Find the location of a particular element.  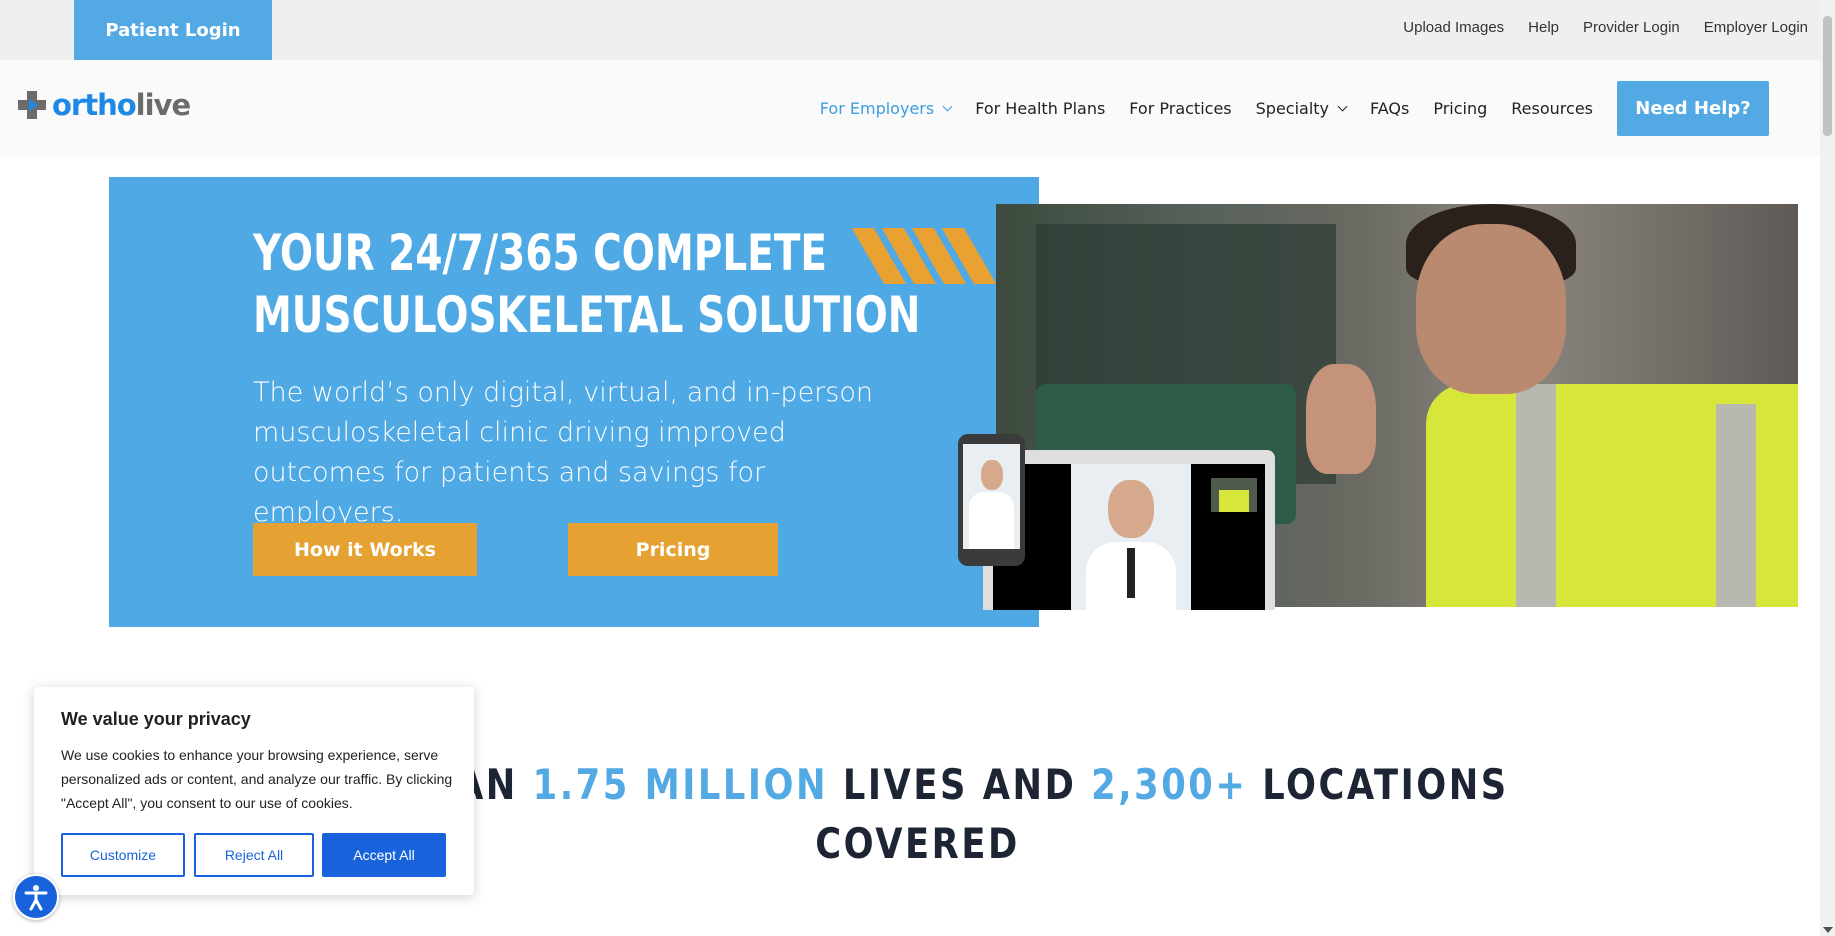

upload-images-link: Upload Images is located at coordinates (1453, 27).